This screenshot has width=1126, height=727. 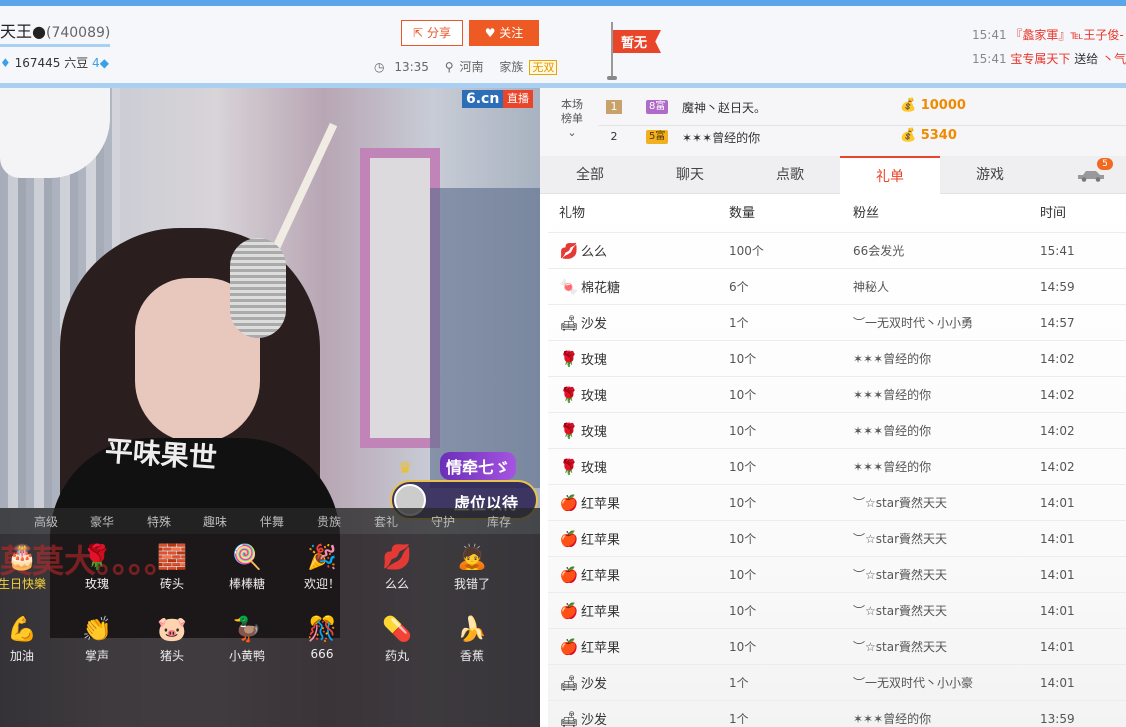 I want to click on gift-item: 🎉 欢迎！, so click(x=322, y=567).